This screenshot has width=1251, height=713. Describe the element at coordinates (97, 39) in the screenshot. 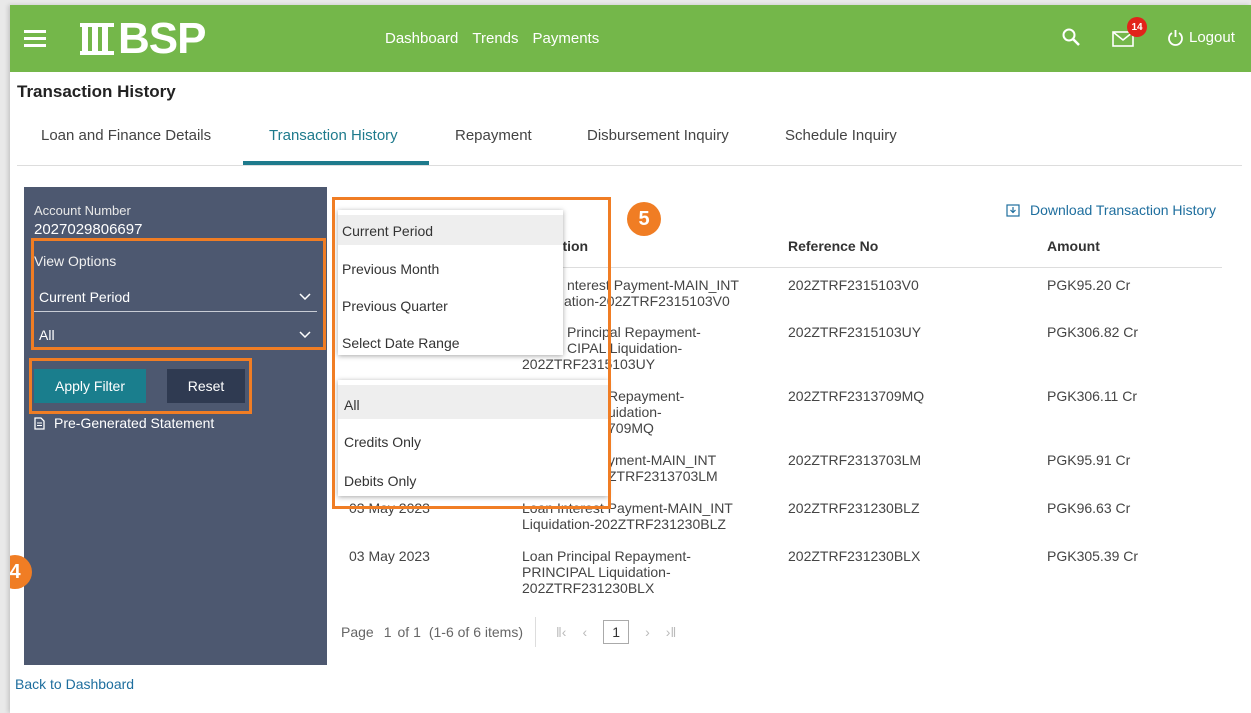

I see `bsp-logo-mark` at that location.